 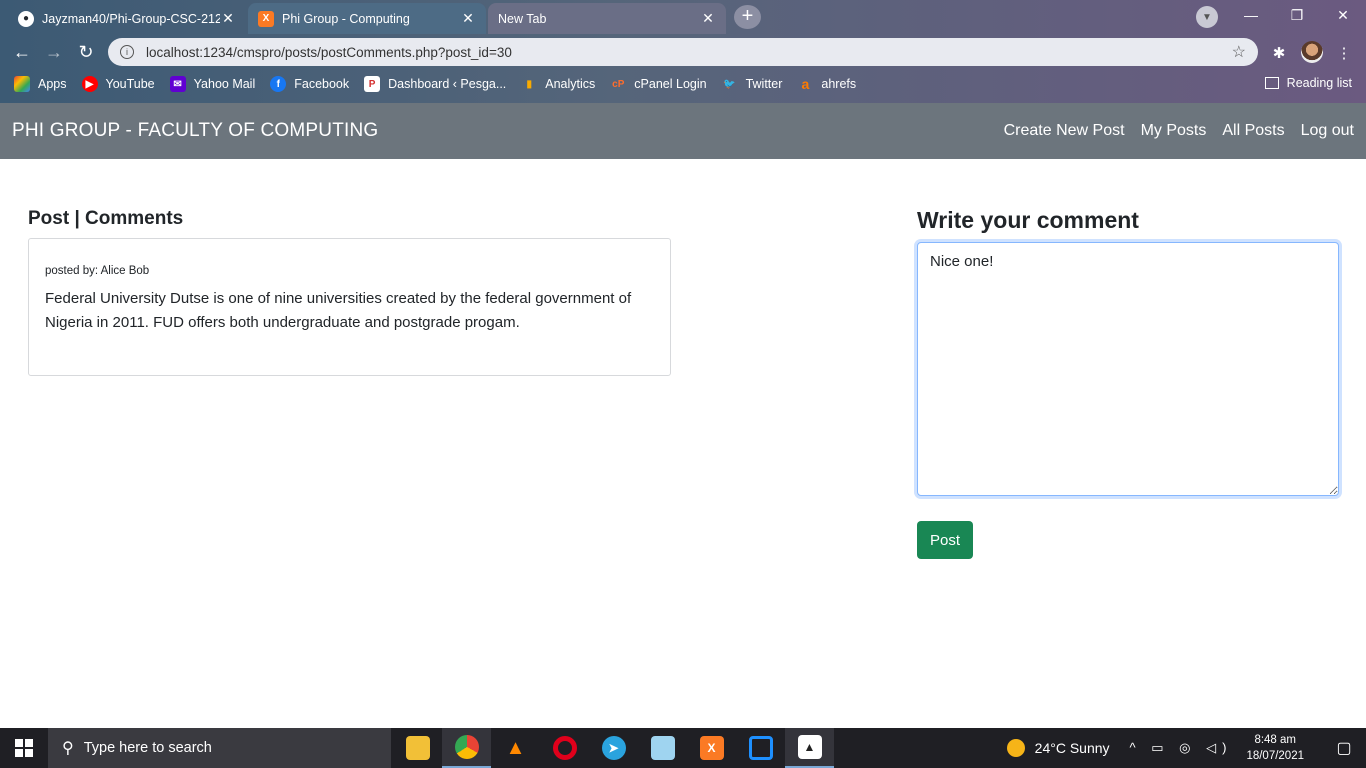 What do you see at coordinates (346, 18) in the screenshot?
I see `tab-title: Phi Group - Computing` at bounding box center [346, 18].